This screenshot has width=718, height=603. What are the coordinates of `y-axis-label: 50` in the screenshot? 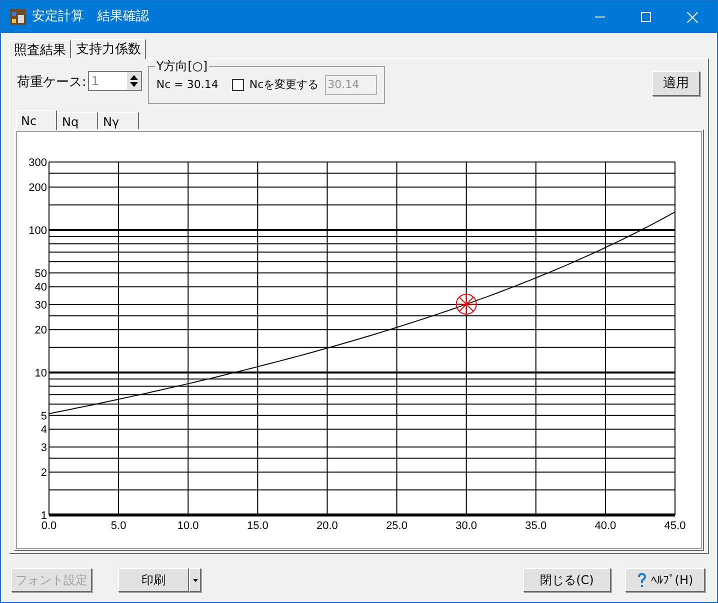 It's located at (40, 274).